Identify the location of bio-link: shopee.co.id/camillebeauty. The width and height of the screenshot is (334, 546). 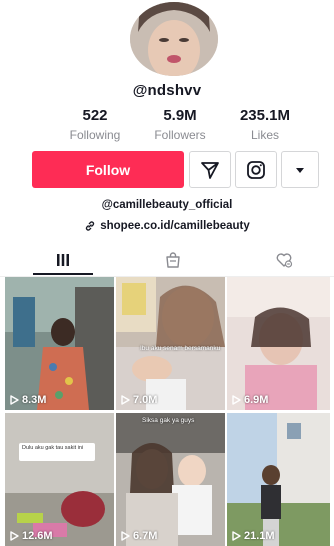
(167, 226).